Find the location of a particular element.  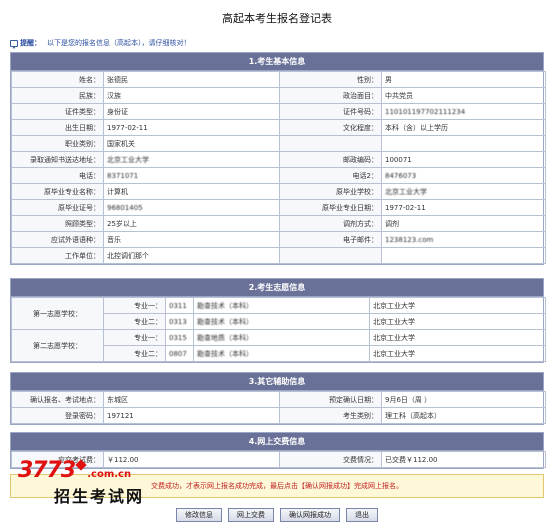

field-label: 确认报名、考试地点： is located at coordinates (57, 399).